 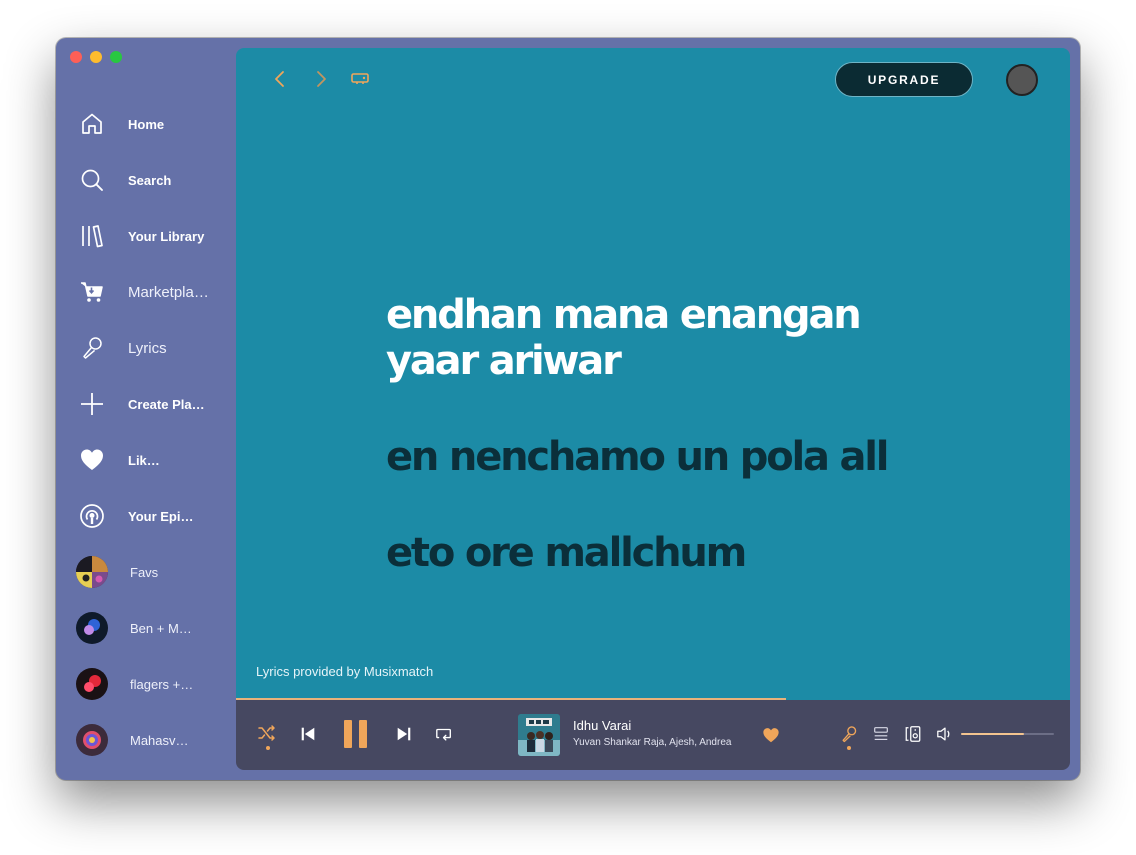 I want to click on sidebar: Home Search Your Library Marketpla… Lyri, so click(x=153, y=409).